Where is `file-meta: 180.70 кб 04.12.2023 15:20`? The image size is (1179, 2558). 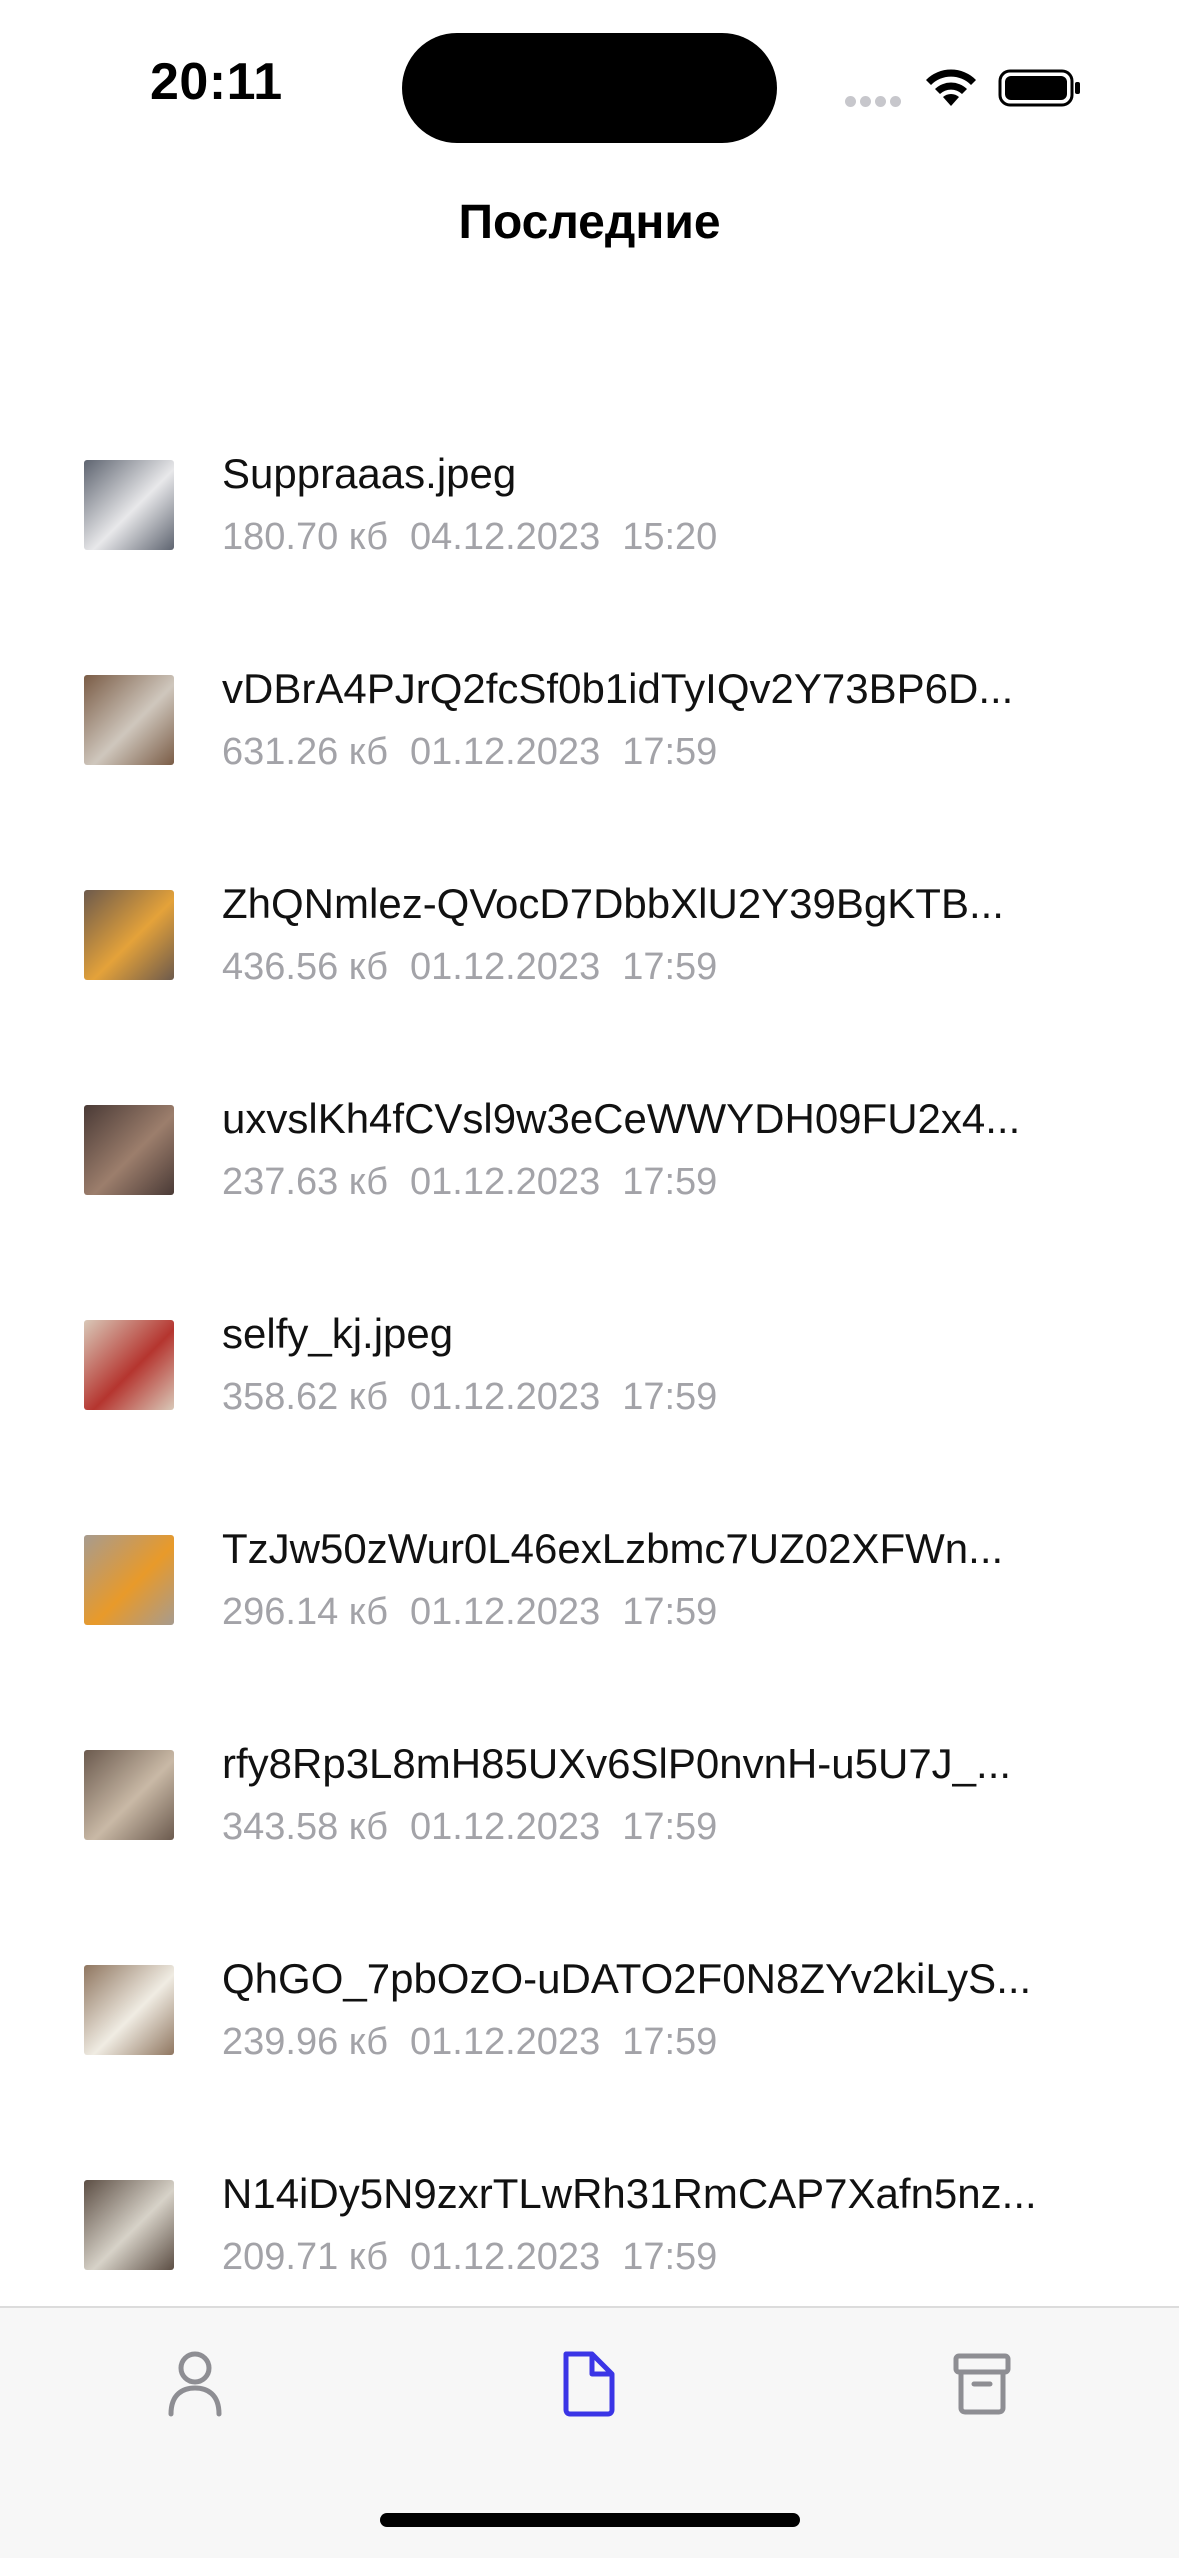 file-meta: 180.70 кб 04.12.2023 15:20 is located at coordinates (480, 537).